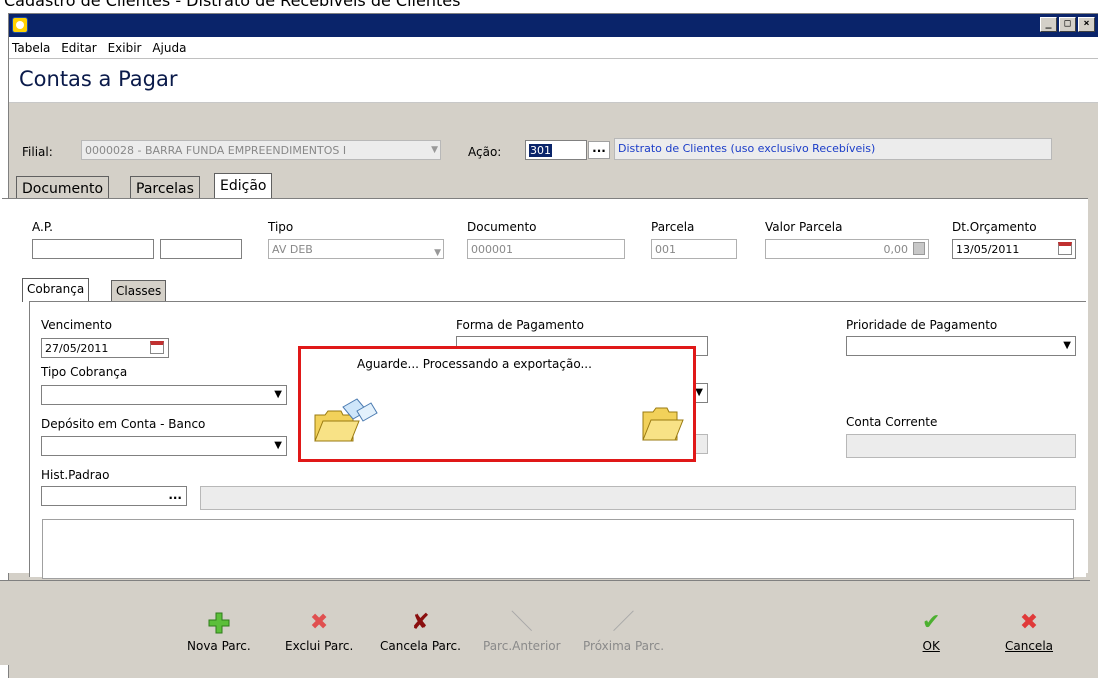 This screenshot has width=1098, height=678. What do you see at coordinates (164, 446) in the screenshot?
I see `deposito-banco-select: ▼` at bounding box center [164, 446].